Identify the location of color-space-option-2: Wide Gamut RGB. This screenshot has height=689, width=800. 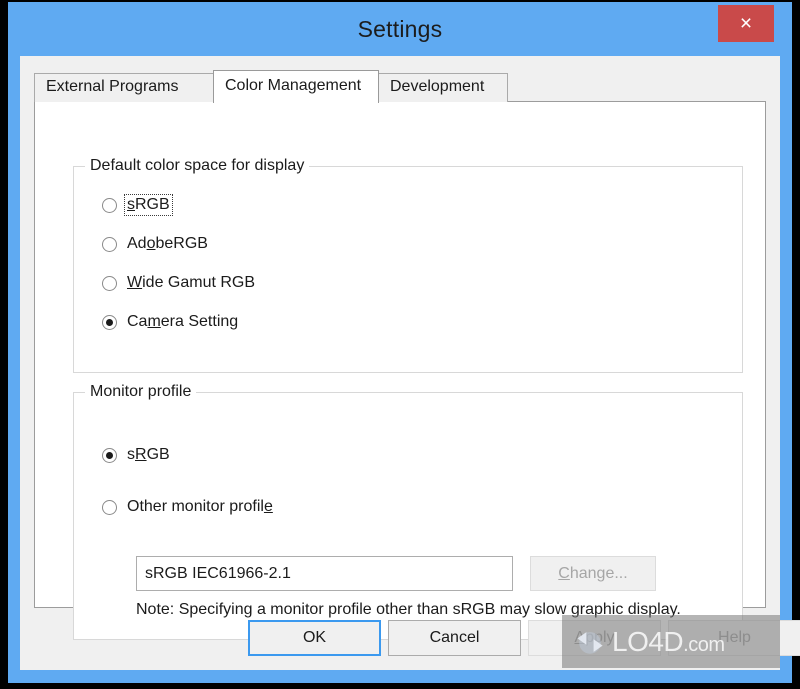
(179, 283).